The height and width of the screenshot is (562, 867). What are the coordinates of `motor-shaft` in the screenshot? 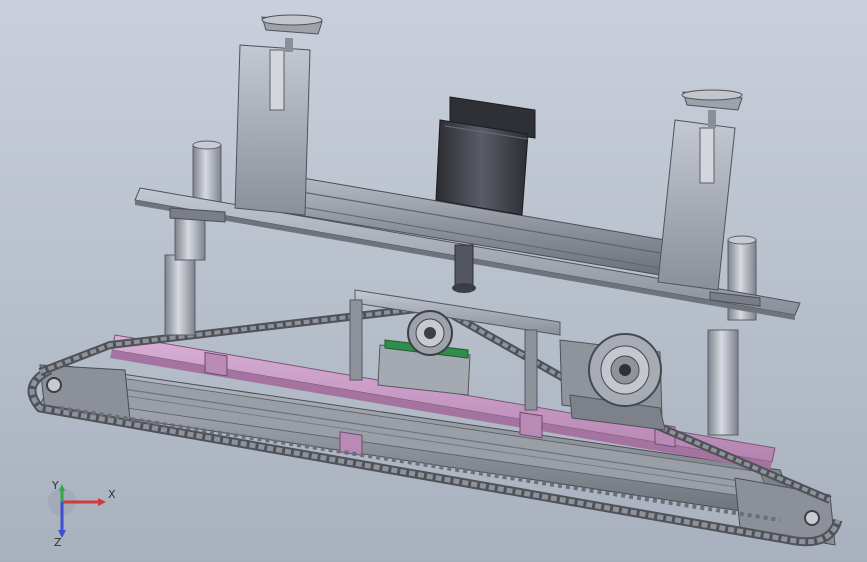 It's located at (464, 268).